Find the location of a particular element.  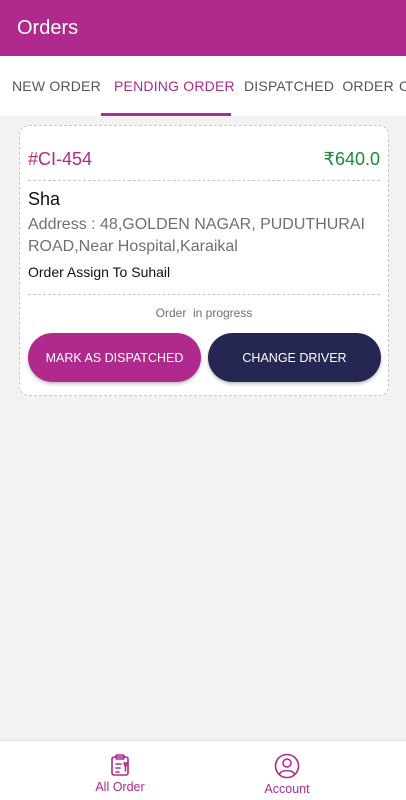

tab-new-order: NEW ORDER is located at coordinates (56, 86).